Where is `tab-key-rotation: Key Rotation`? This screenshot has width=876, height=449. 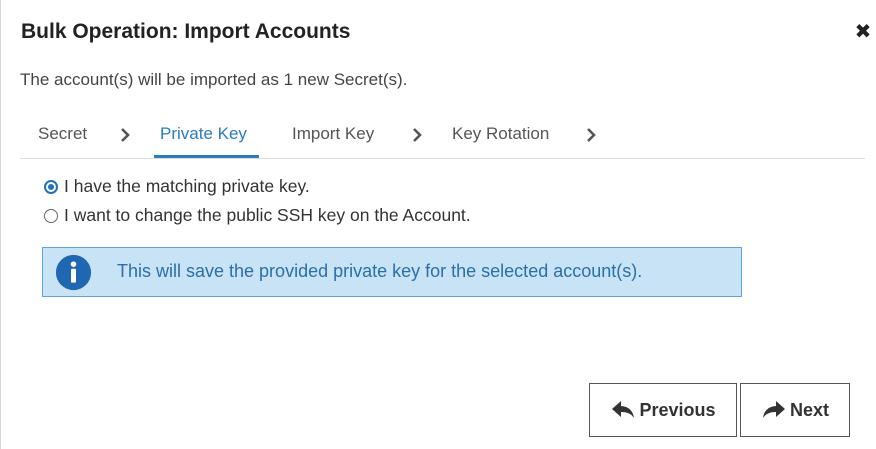
tab-key-rotation: Key Rotation is located at coordinates (500, 134).